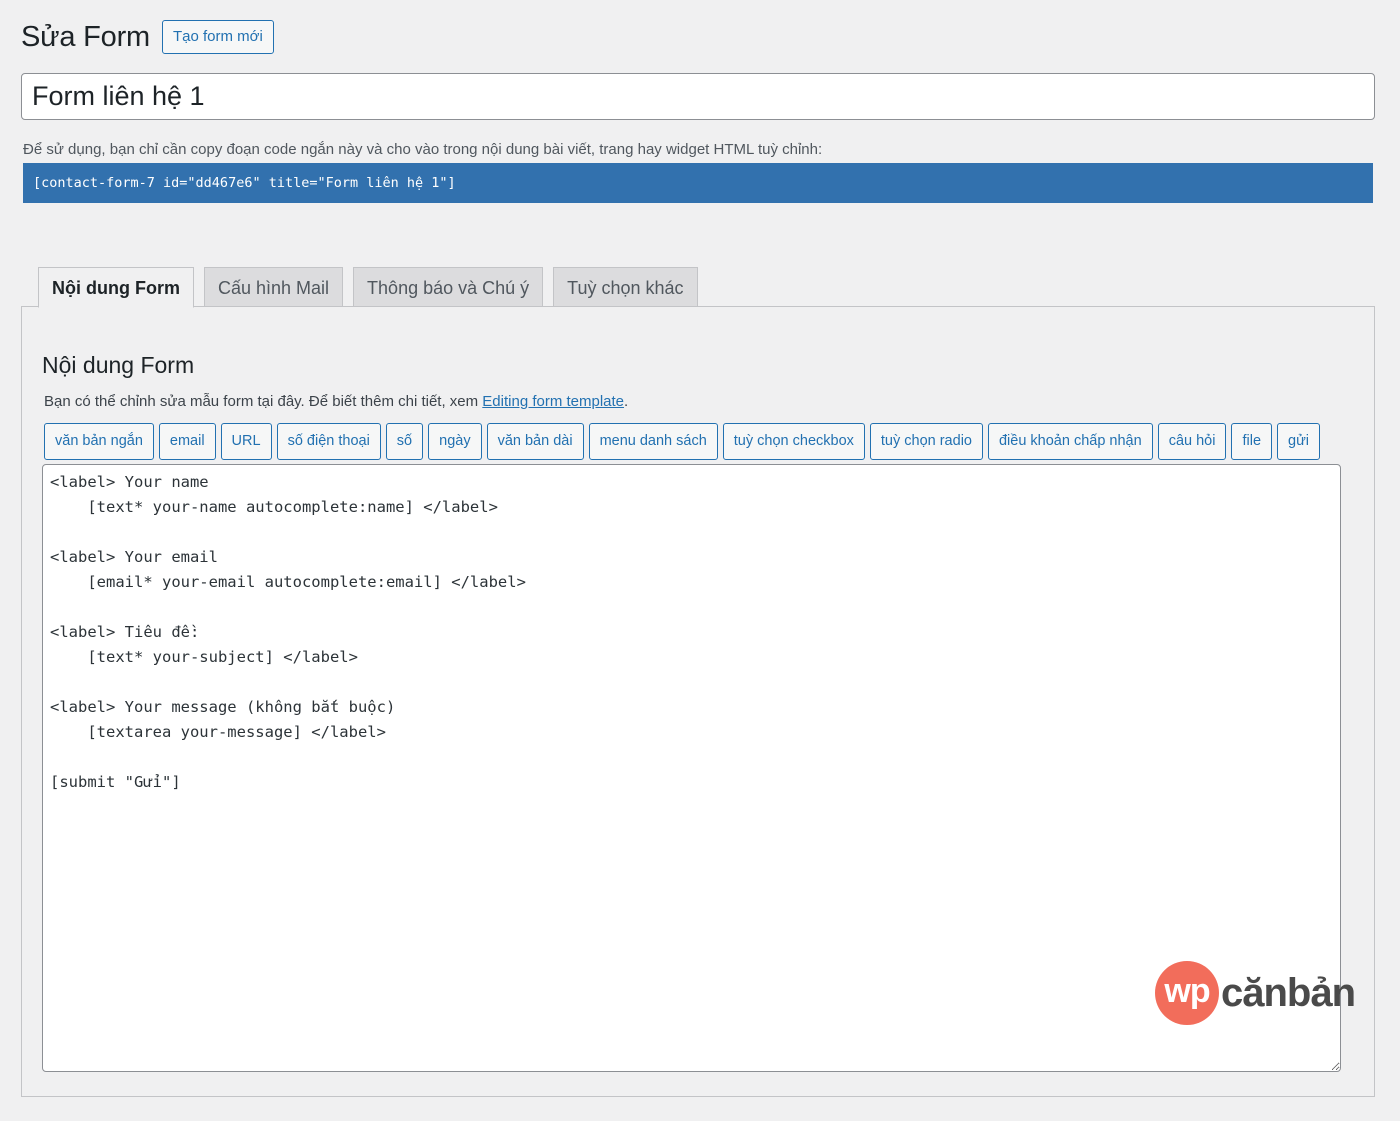  Describe the element at coordinates (328, 441) in the screenshot. I see `tag-button-tel: số điện thoại` at that location.